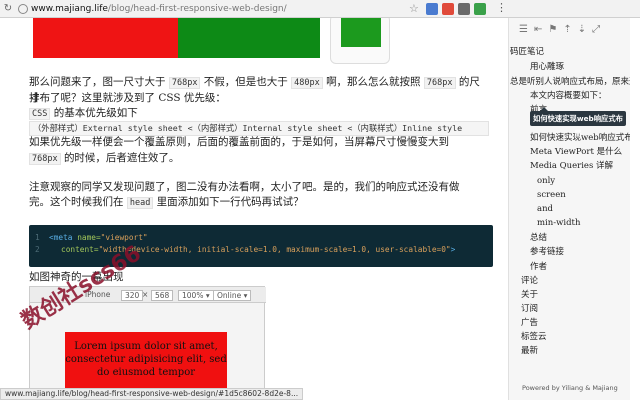 This screenshot has height=400, width=640. What do you see at coordinates (132, 295) in the screenshot?
I see `device-width: 320` at bounding box center [132, 295].